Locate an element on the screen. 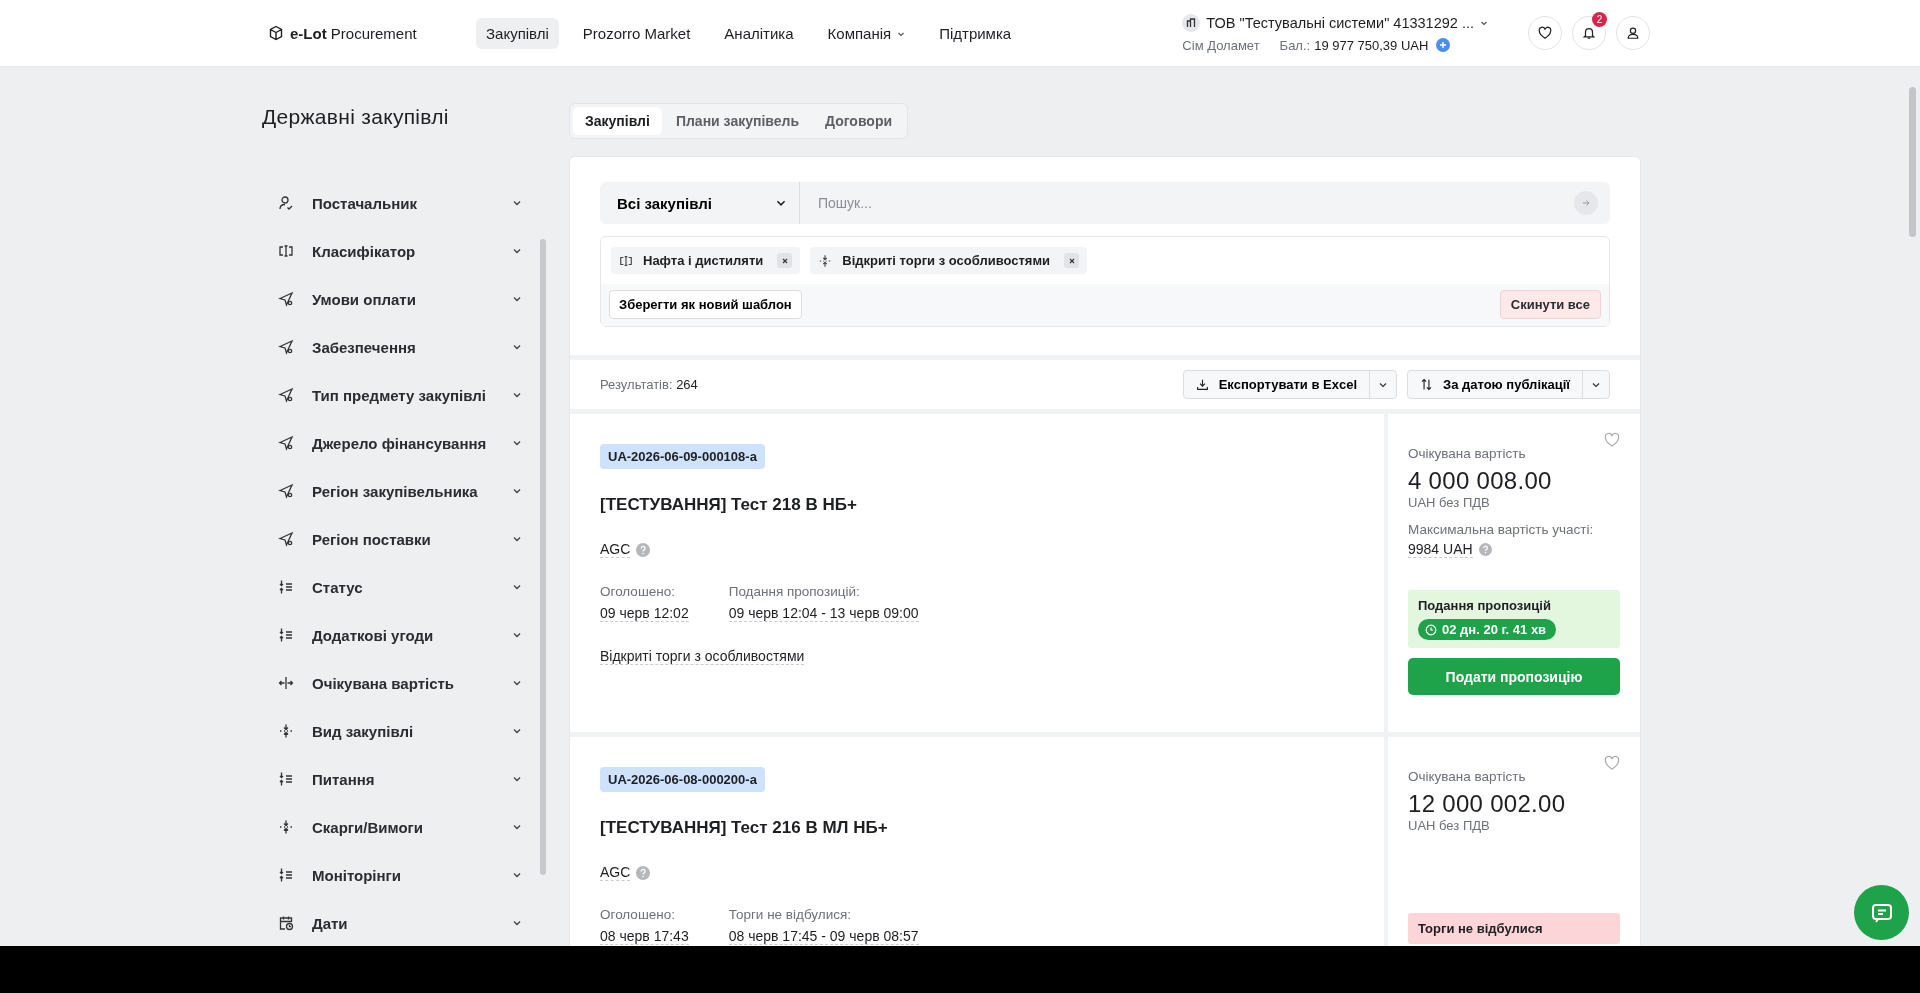 The image size is (1920, 993). date-label: Подання пропозицій: is located at coordinates (794, 591).